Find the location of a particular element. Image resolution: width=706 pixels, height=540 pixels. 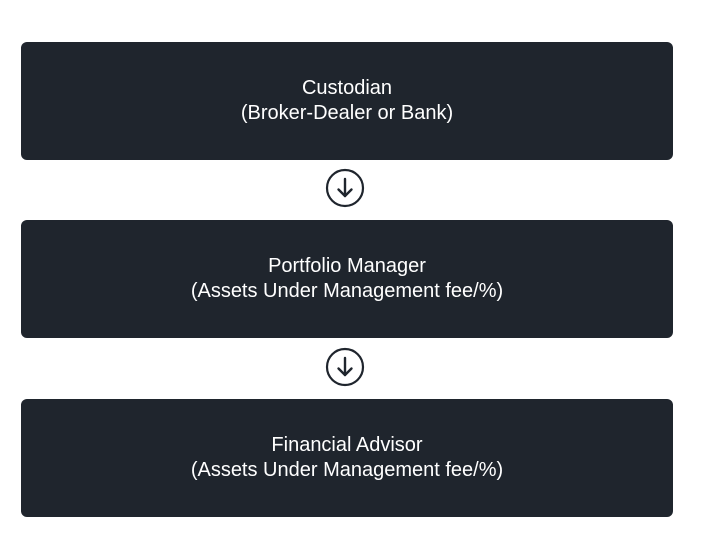

financial-advisor-title: Financial Advisor is located at coordinates (347, 445).